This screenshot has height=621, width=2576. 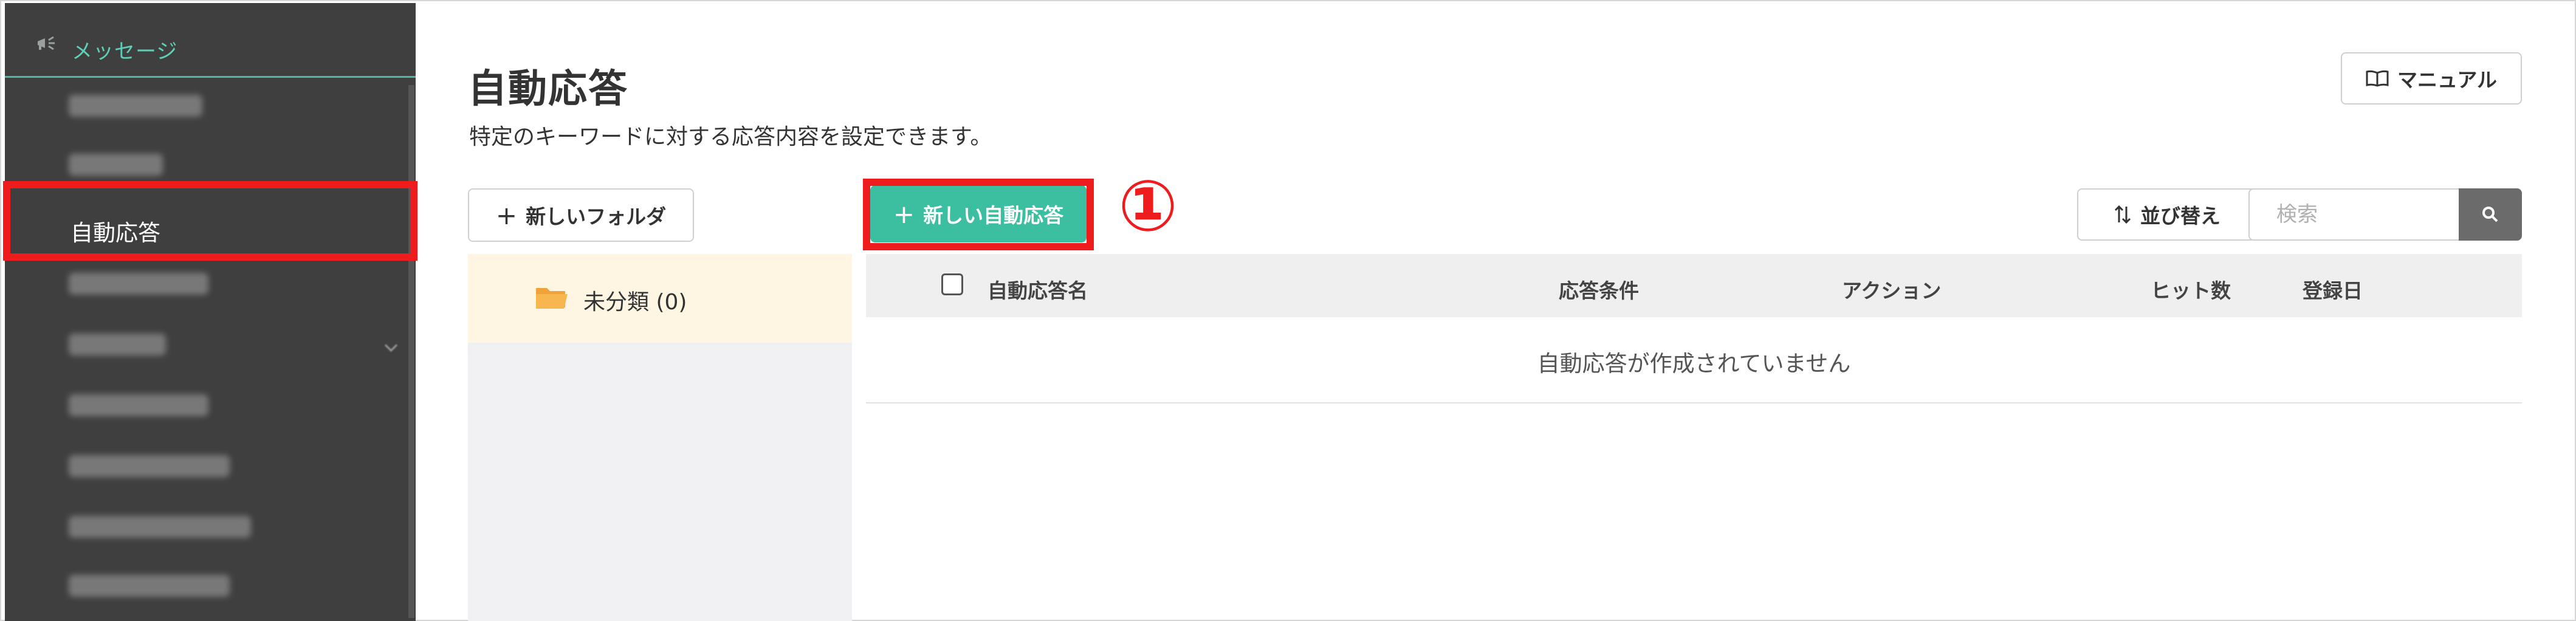 I want to click on folder-item-label: 未分類 (0), so click(x=635, y=302).